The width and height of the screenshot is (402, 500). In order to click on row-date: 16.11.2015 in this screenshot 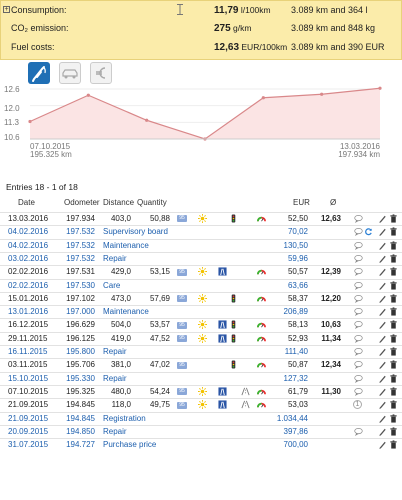, I will do `click(28, 351)`.